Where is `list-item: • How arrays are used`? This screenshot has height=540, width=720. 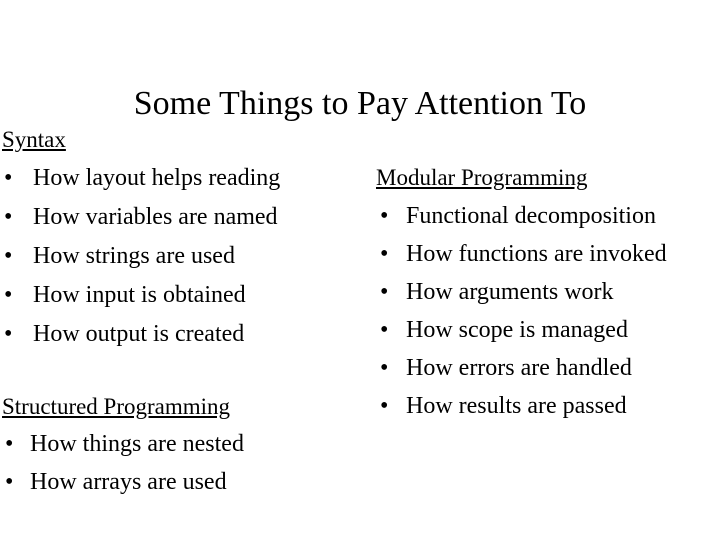 list-item: • How arrays are used is located at coordinates (178, 482).